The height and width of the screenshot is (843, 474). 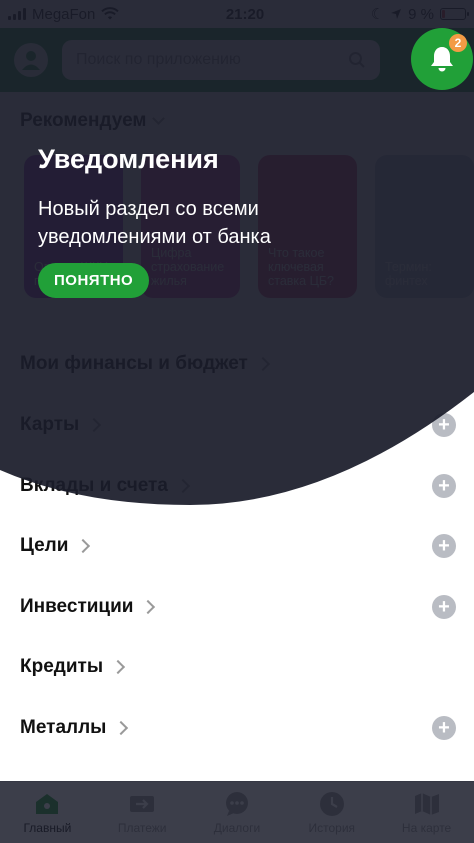 I want to click on tab-history: История, so click(x=332, y=813).